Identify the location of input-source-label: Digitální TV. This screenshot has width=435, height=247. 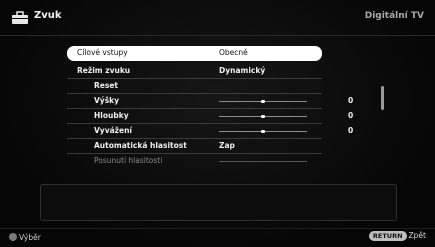
(394, 16).